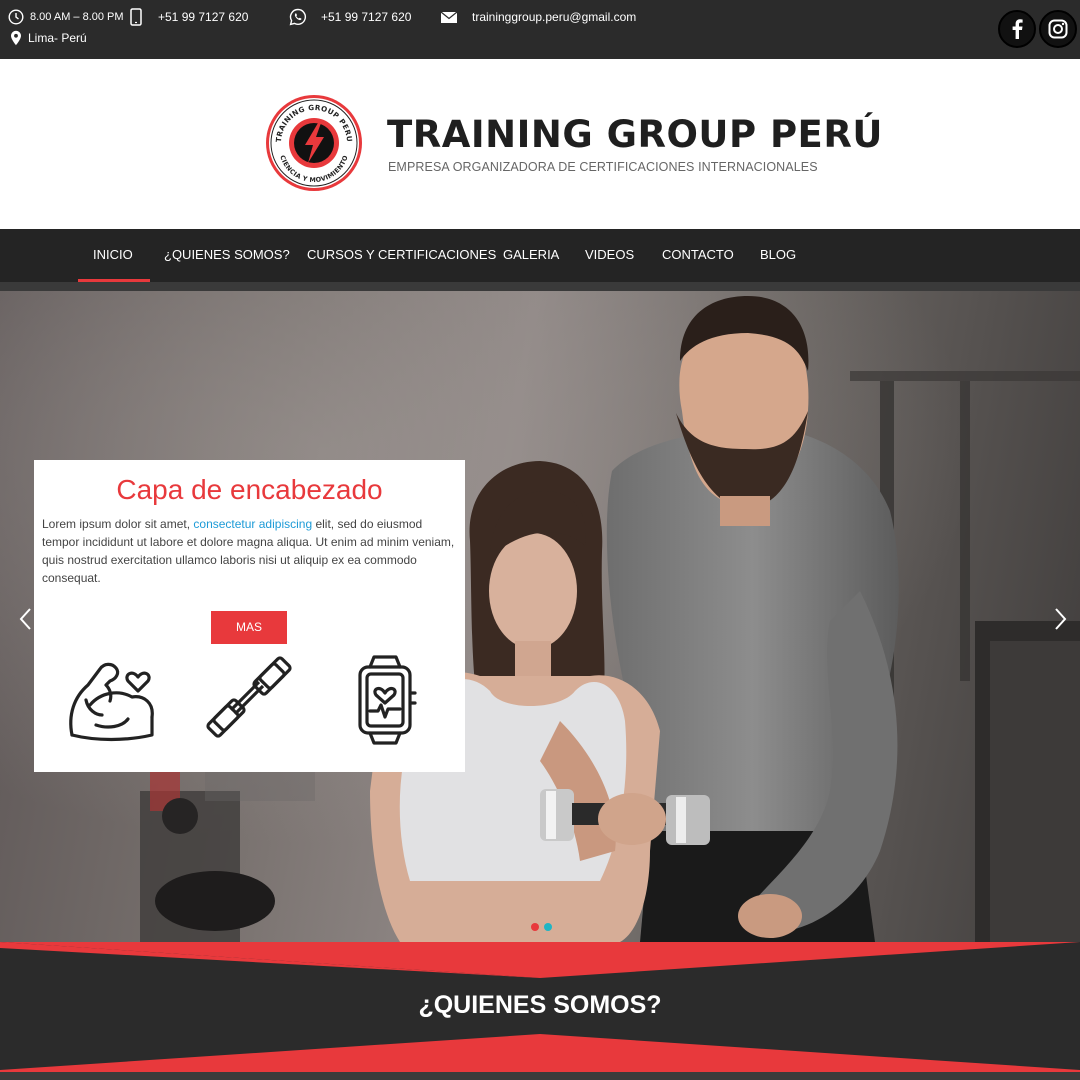  Describe the element at coordinates (118, 524) in the screenshot. I see `hero-text-start: Lorem ipsum dolor sit amet,` at that location.